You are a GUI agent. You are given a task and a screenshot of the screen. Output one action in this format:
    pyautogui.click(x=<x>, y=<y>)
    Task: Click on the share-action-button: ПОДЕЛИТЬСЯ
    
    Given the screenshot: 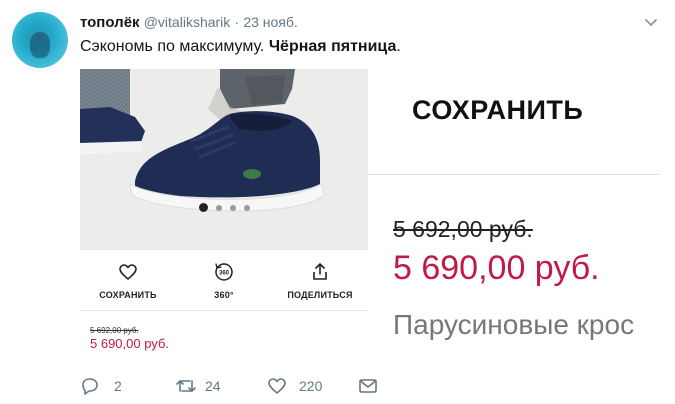 What is the action you would take?
    pyautogui.click(x=320, y=280)
    